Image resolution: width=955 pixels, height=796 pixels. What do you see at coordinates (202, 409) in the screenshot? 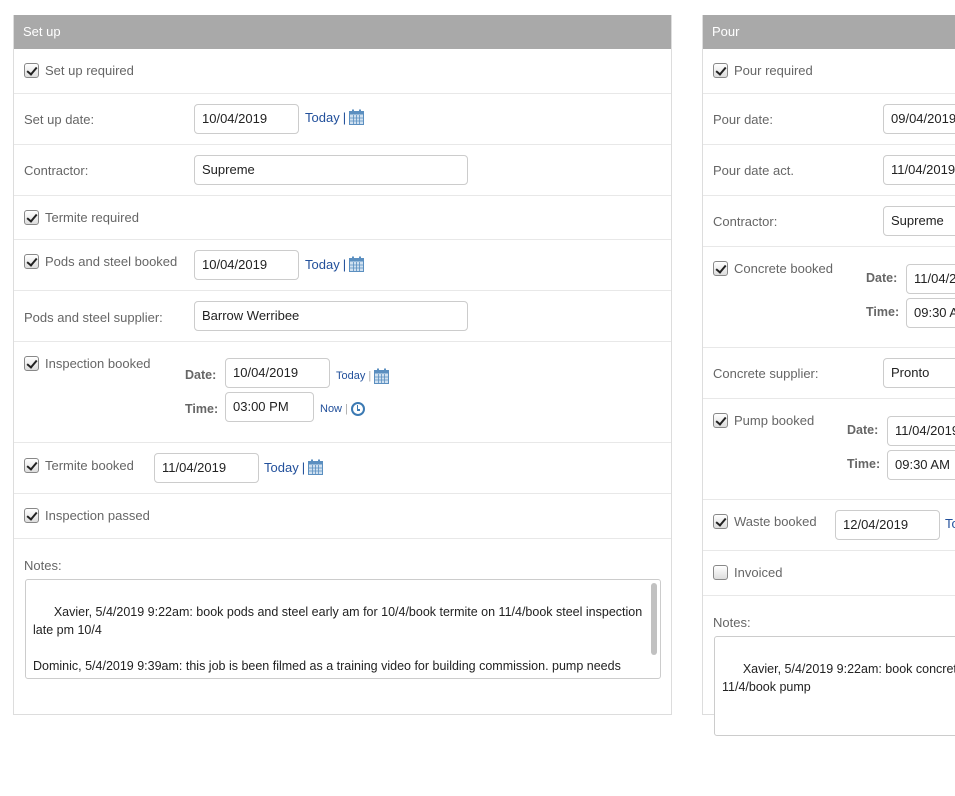
I see `inspection-time-label: Time:` at bounding box center [202, 409].